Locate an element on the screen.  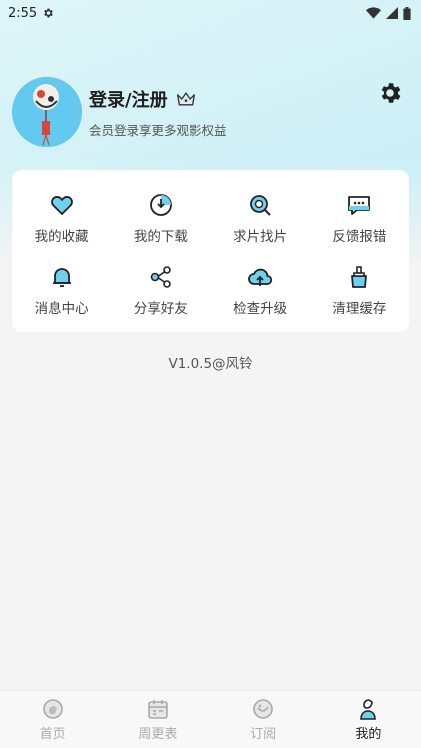
gear-icon is located at coordinates (391, 93).